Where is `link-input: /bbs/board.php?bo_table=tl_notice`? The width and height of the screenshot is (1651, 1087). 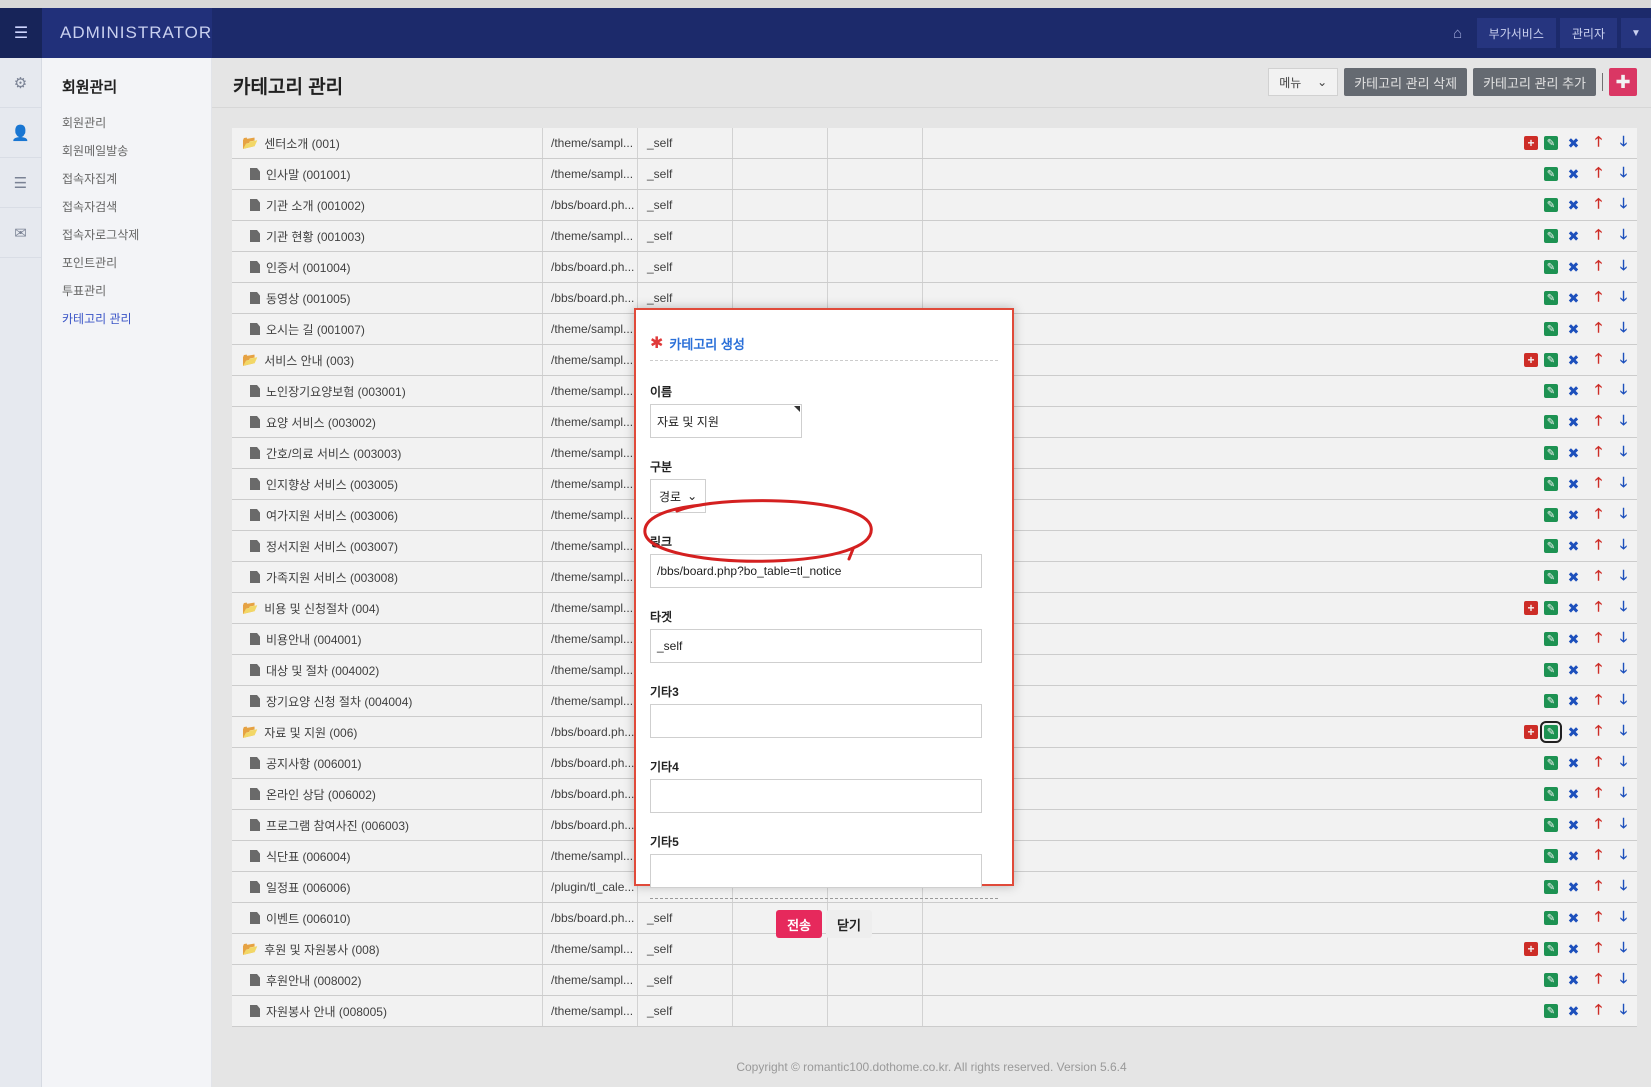
link-input: /bbs/board.php?bo_table=tl_notice is located at coordinates (816, 571).